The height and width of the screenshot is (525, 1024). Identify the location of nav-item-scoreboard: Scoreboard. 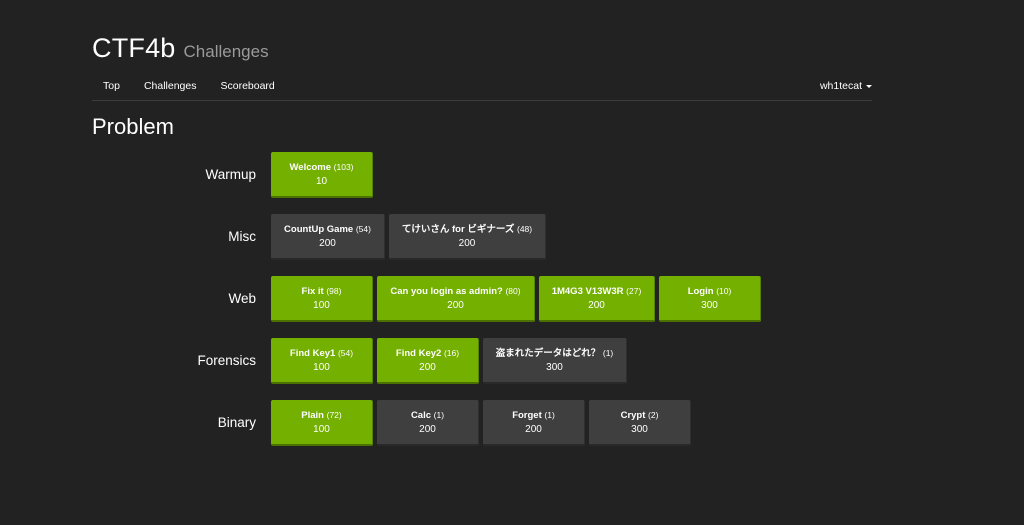
(247, 86).